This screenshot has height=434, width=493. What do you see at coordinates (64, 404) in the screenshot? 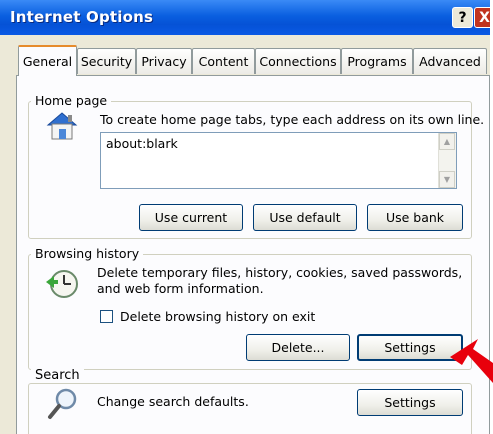
I see `magnifier-icon` at bounding box center [64, 404].